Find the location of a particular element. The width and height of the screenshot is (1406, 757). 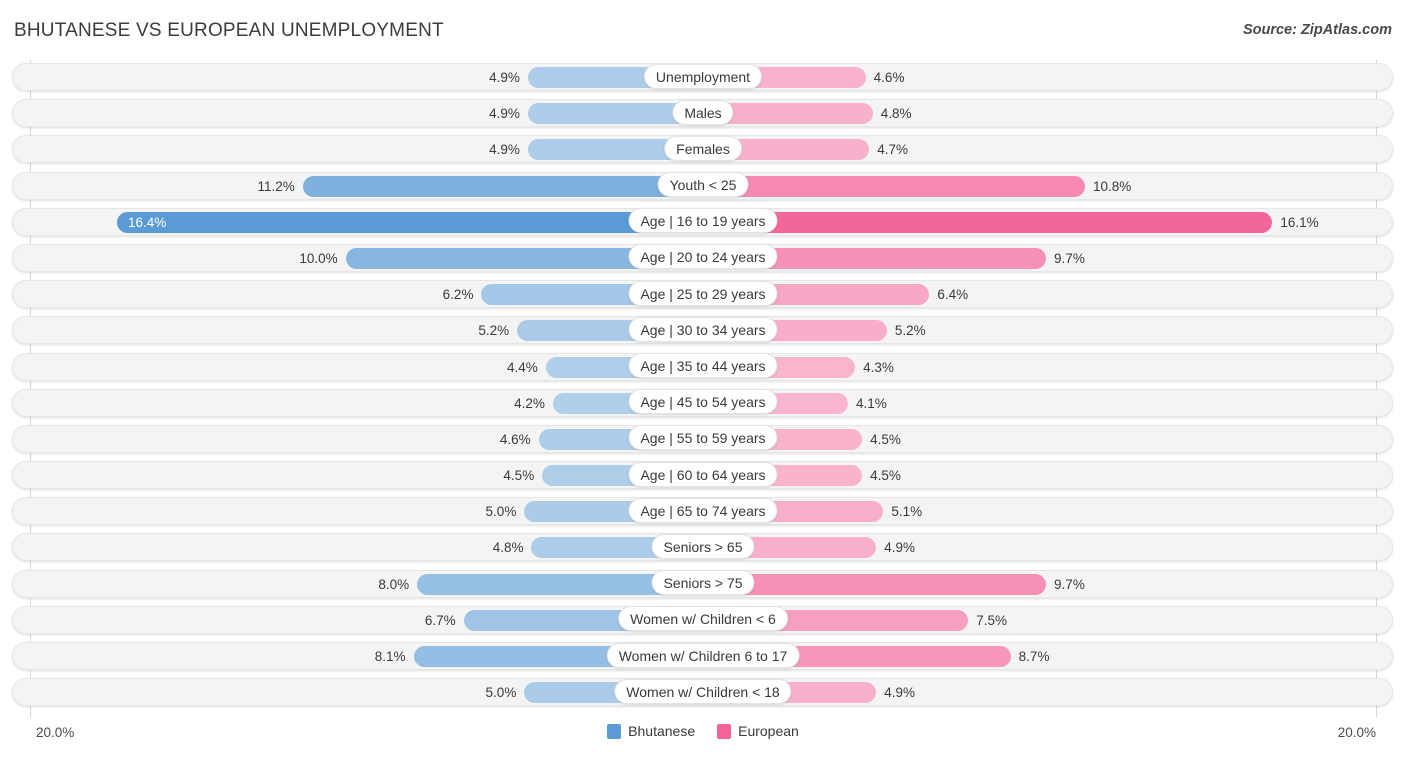

bar-row: 5.2% 5.2% Age | 30 to 34 years is located at coordinates (703, 331).